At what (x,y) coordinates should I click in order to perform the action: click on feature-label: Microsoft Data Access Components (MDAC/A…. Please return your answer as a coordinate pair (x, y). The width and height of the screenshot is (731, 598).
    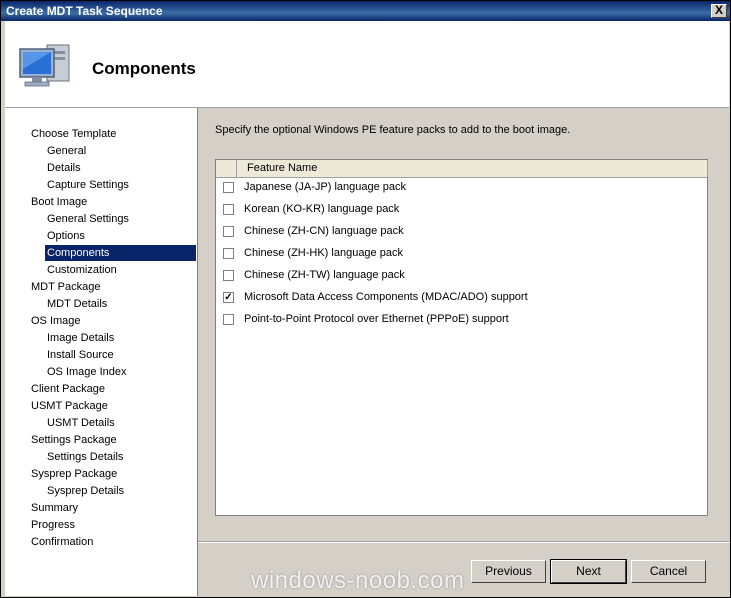
    Looking at the image, I should click on (386, 297).